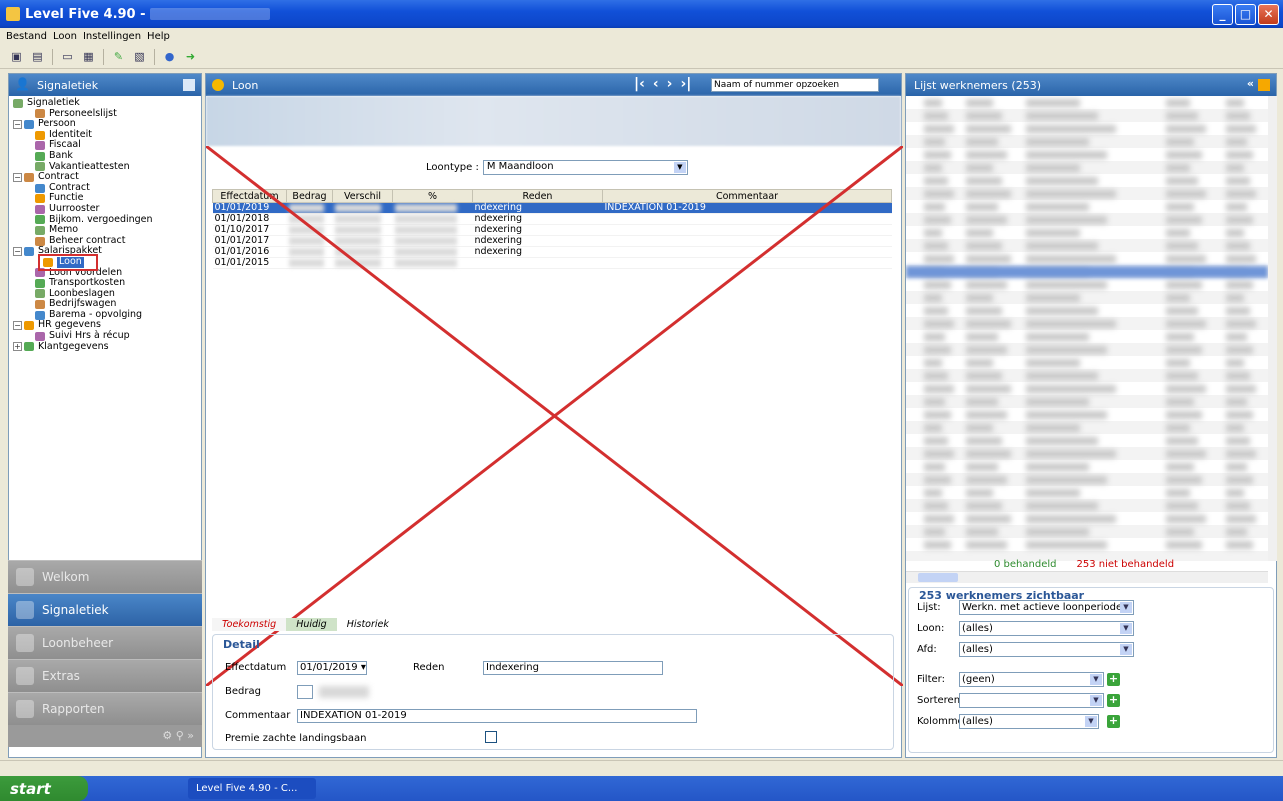  What do you see at coordinates (158, 36) in the screenshot?
I see `menu-help: Help` at bounding box center [158, 36].